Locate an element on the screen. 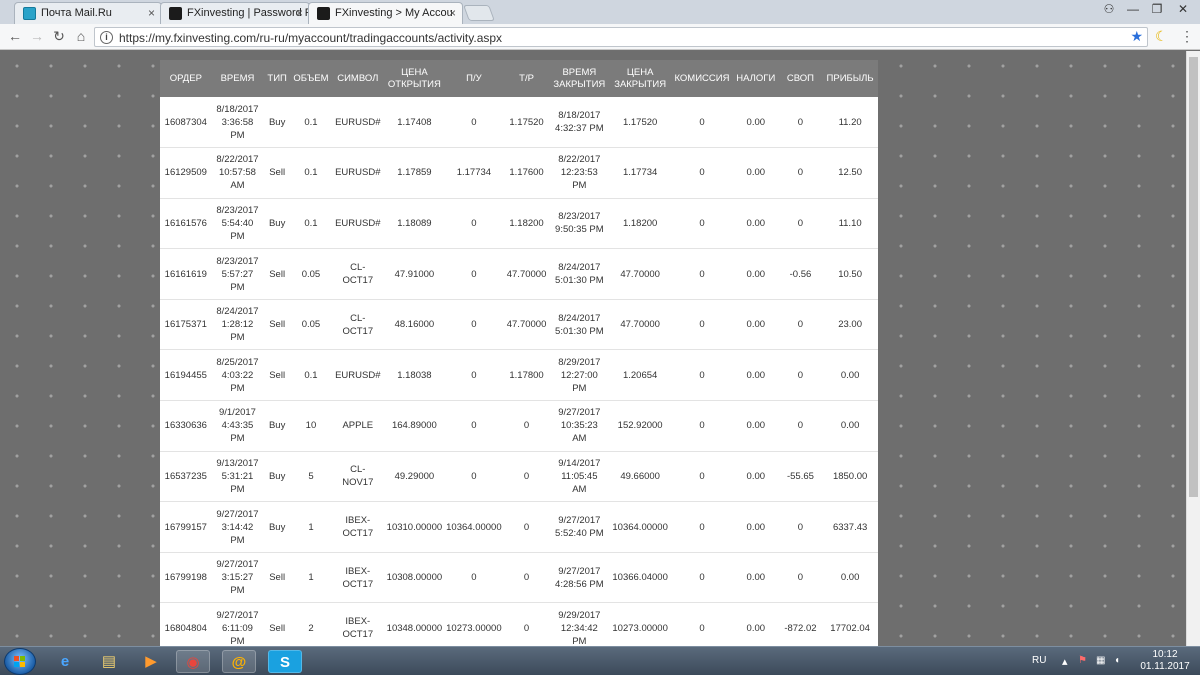  table-cell: 10.50 is located at coordinates (850, 274).